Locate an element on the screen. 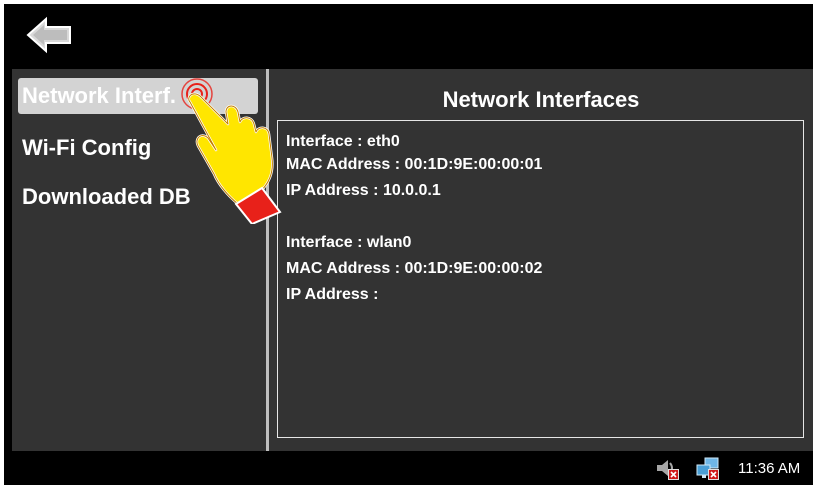 Image resolution: width=815 pixels, height=491 pixels. taskbar: 11:36 AM is located at coordinates (408, 468).